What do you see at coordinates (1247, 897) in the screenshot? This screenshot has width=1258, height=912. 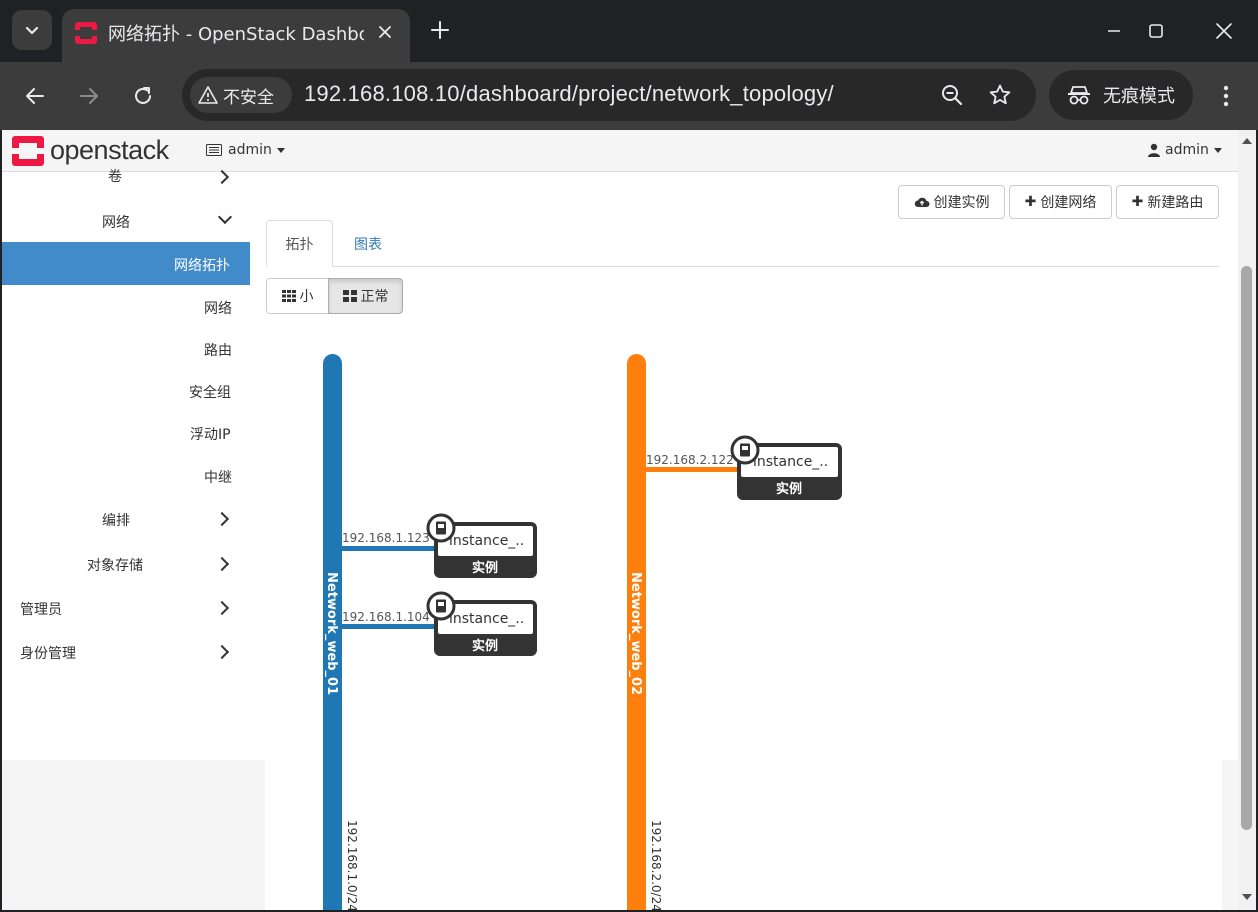 I see `scroll-down-arrow-icon` at bounding box center [1247, 897].